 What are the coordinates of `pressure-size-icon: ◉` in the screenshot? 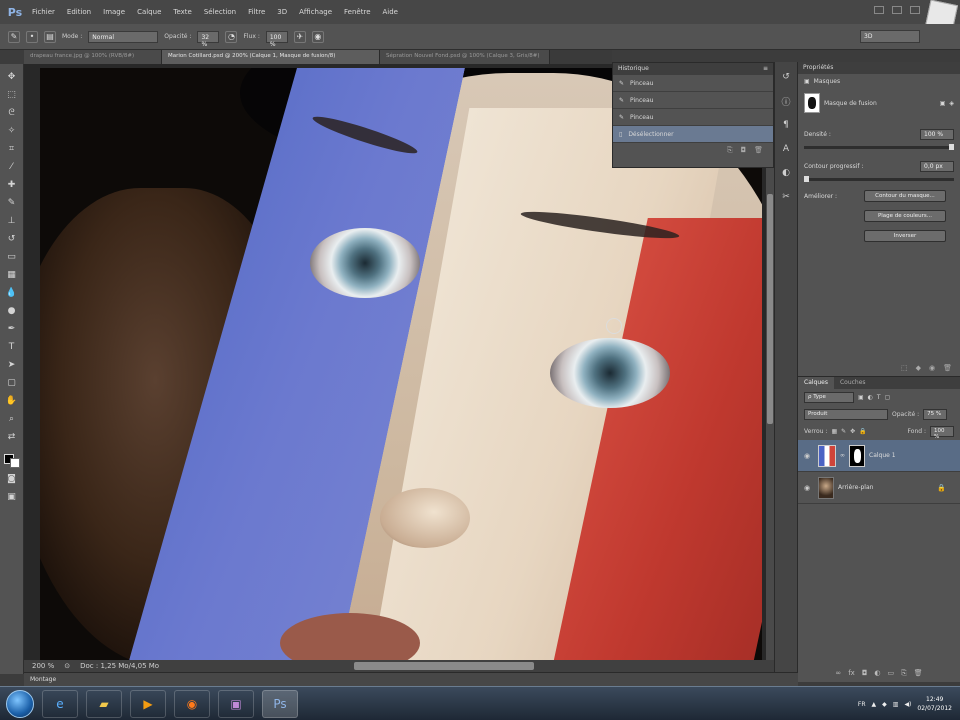 It's located at (317, 36).